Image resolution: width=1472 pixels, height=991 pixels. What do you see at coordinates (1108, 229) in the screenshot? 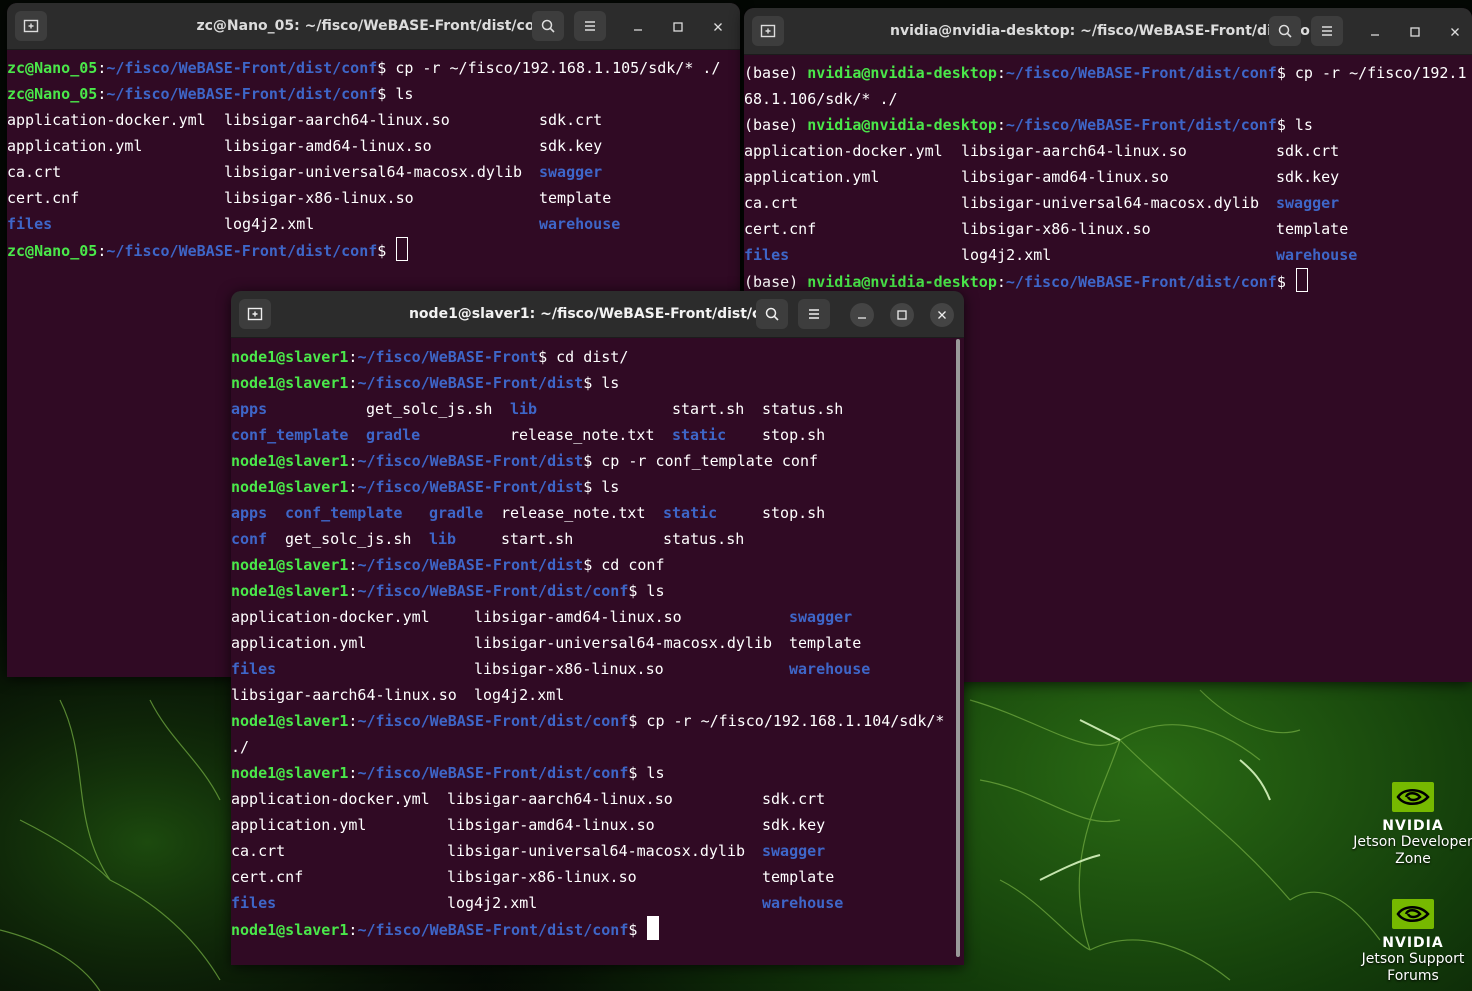
I see `output-line: cert.cnf libsigar-x86-linux.so template` at bounding box center [1108, 229].